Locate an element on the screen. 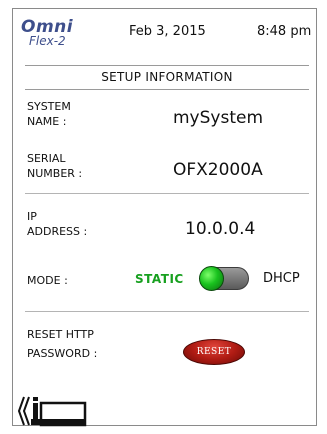 The width and height of the screenshot is (327, 434). serial-number-value: OFX2000A is located at coordinates (218, 170).